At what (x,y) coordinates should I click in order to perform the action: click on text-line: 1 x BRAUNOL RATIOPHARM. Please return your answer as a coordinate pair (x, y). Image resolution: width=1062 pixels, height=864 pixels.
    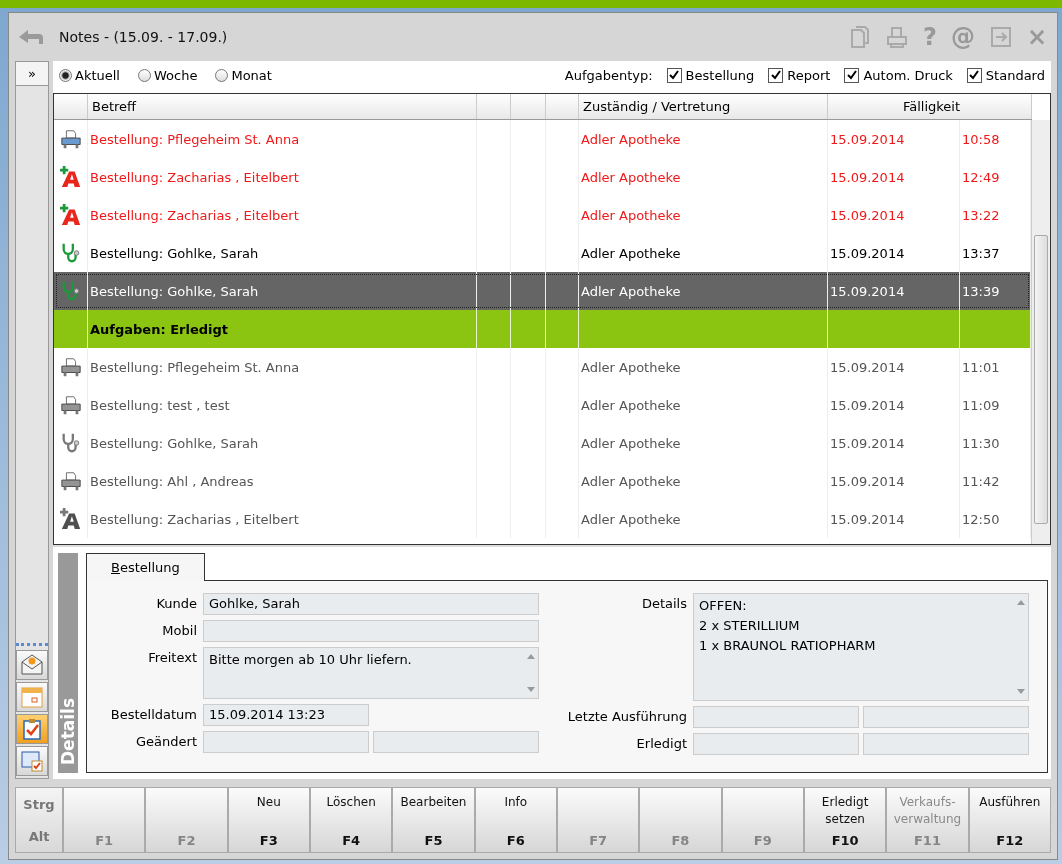
    Looking at the image, I should click on (788, 646).